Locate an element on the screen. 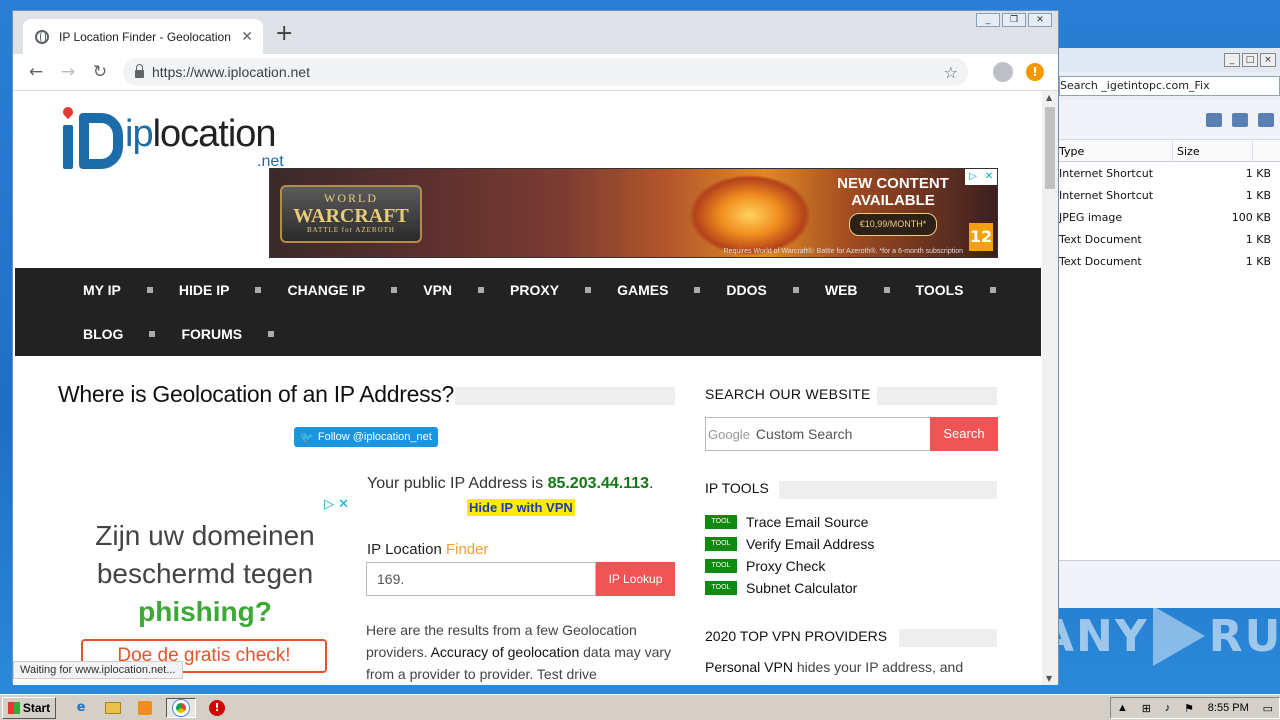 Image resolution: width=1280 pixels, height=720 pixels. close-button: × is located at coordinates (1268, 60).